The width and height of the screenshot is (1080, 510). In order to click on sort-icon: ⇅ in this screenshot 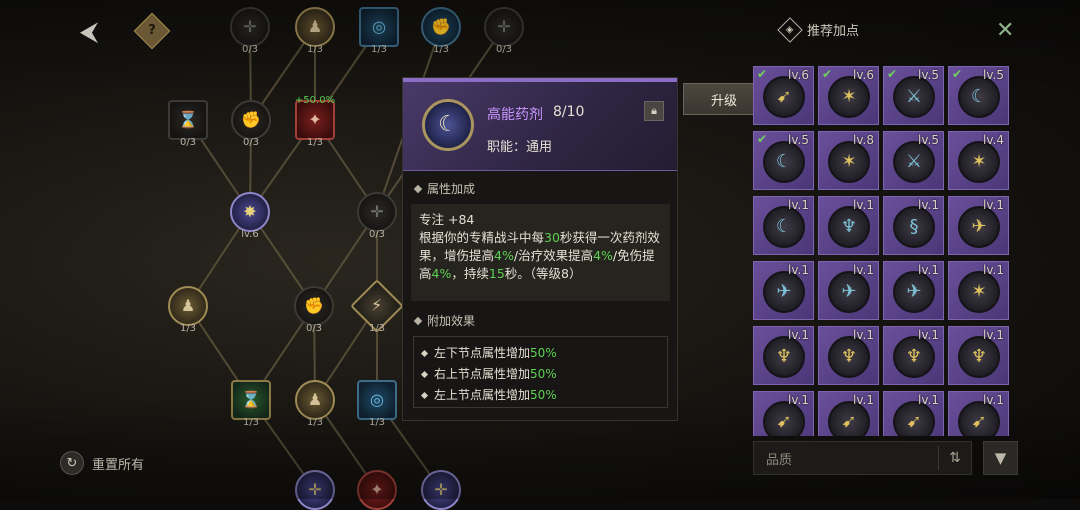, I will do `click(954, 458)`.